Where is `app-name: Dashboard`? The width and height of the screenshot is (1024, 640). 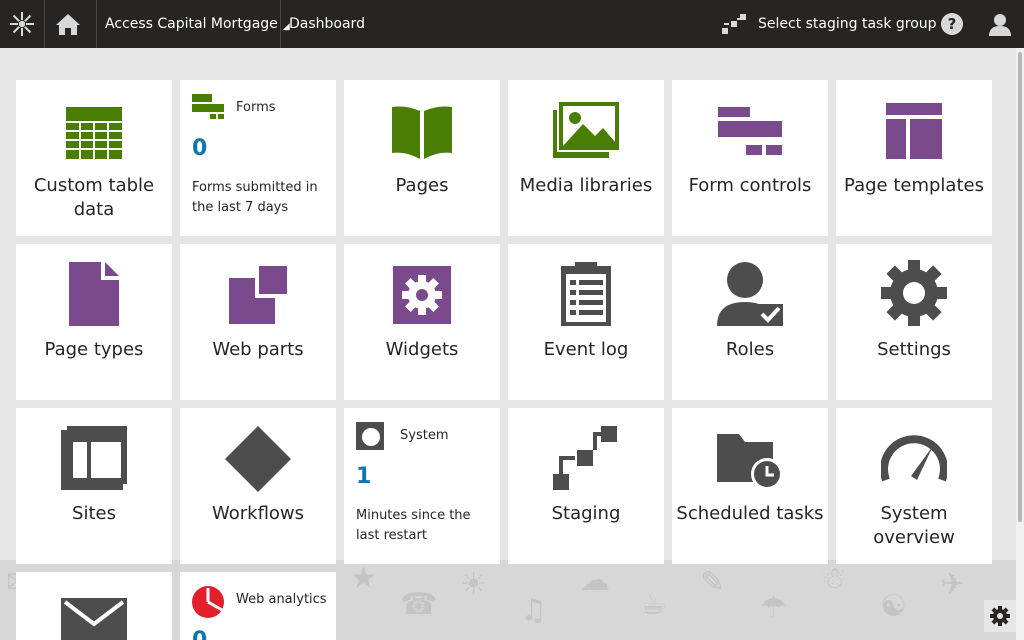
app-name: Dashboard is located at coordinates (327, 24).